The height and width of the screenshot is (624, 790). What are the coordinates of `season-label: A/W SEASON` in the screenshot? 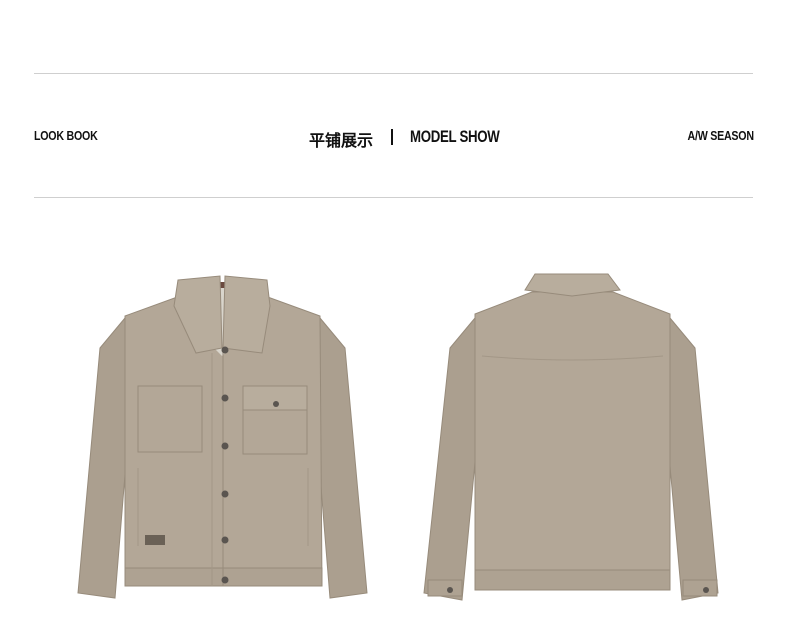 It's located at (720, 135).